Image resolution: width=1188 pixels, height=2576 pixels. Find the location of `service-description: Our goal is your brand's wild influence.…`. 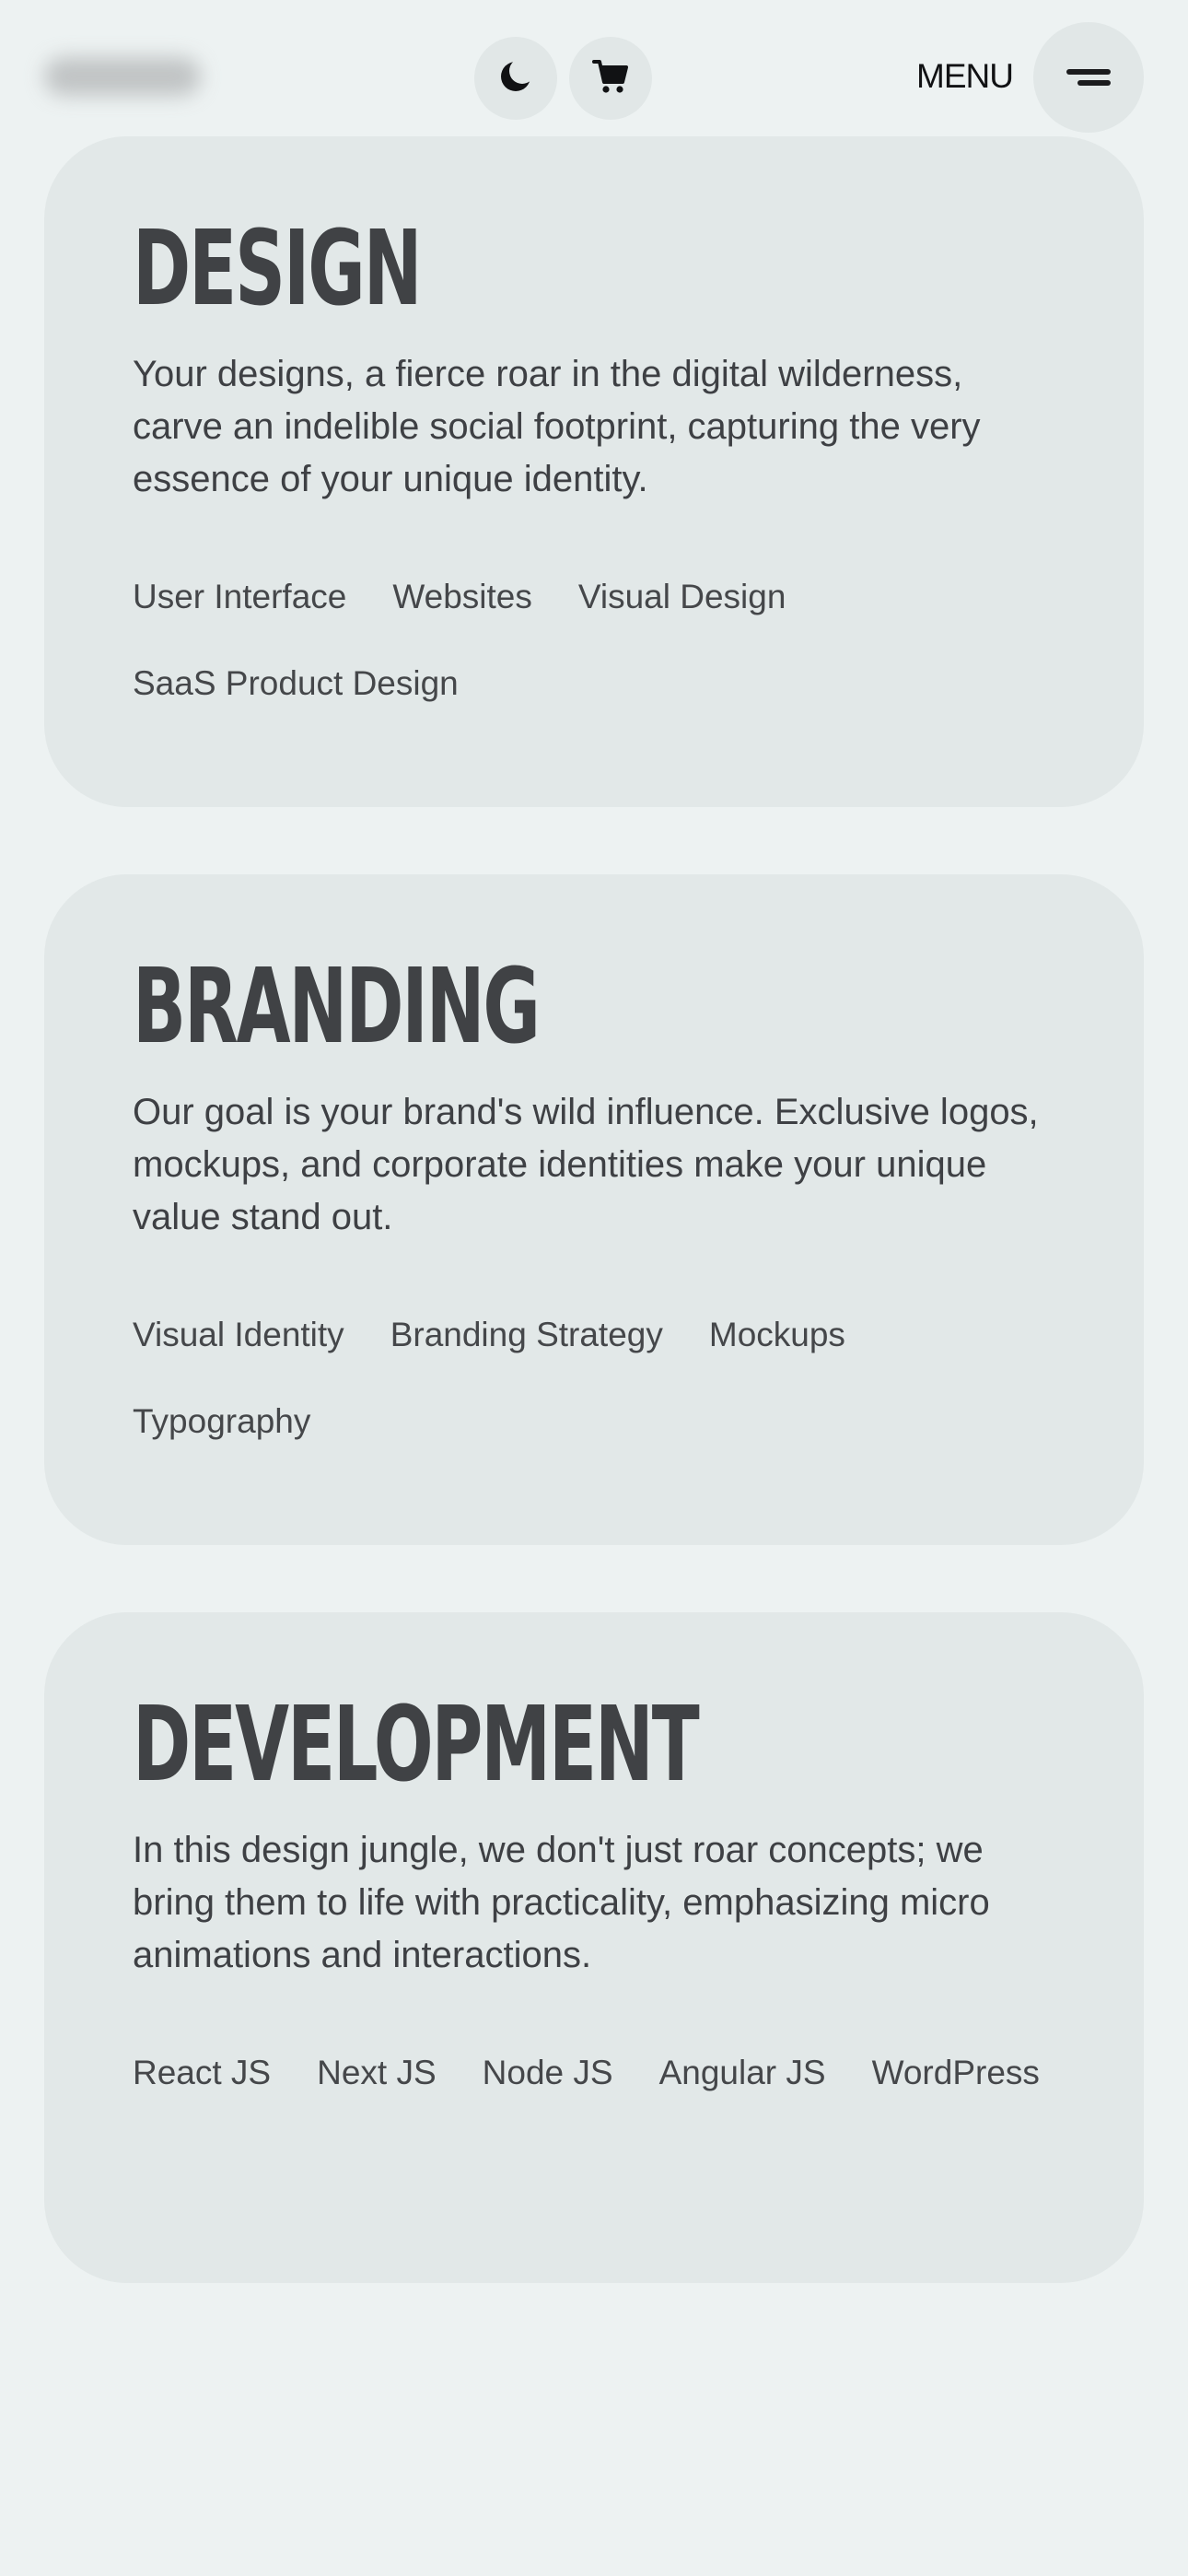

service-description: Our goal is your brand's wild influence.… is located at coordinates (586, 1164).